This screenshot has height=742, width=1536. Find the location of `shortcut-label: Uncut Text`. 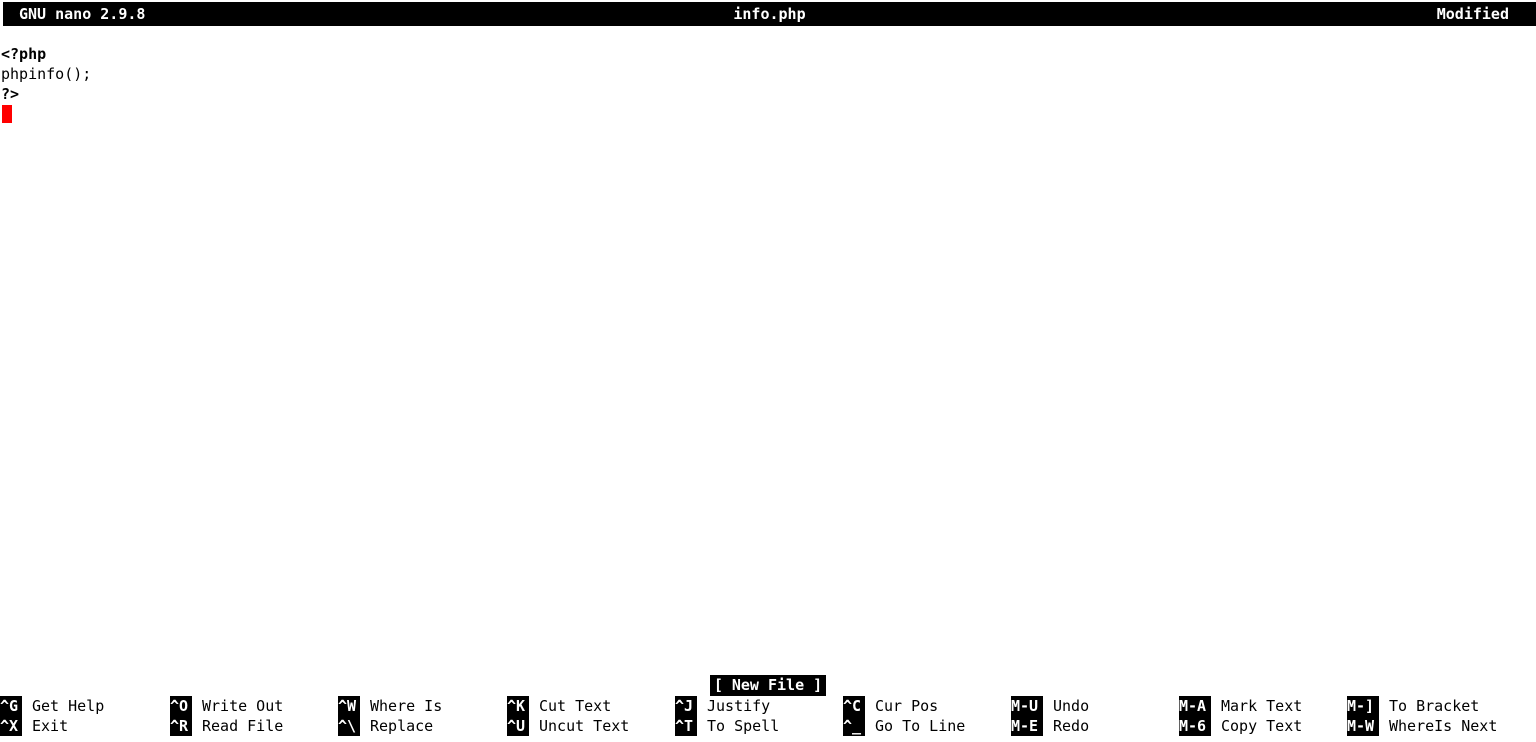

shortcut-label: Uncut Text is located at coordinates (584, 726).